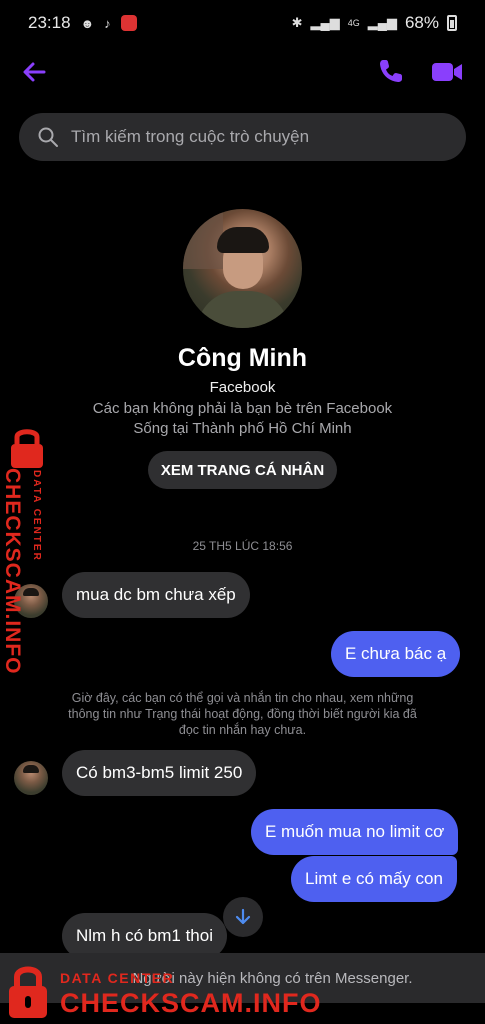 Image resolution: width=485 pixels, height=1024 pixels. Describe the element at coordinates (48, 137) in the screenshot. I see `search-icon` at that location.